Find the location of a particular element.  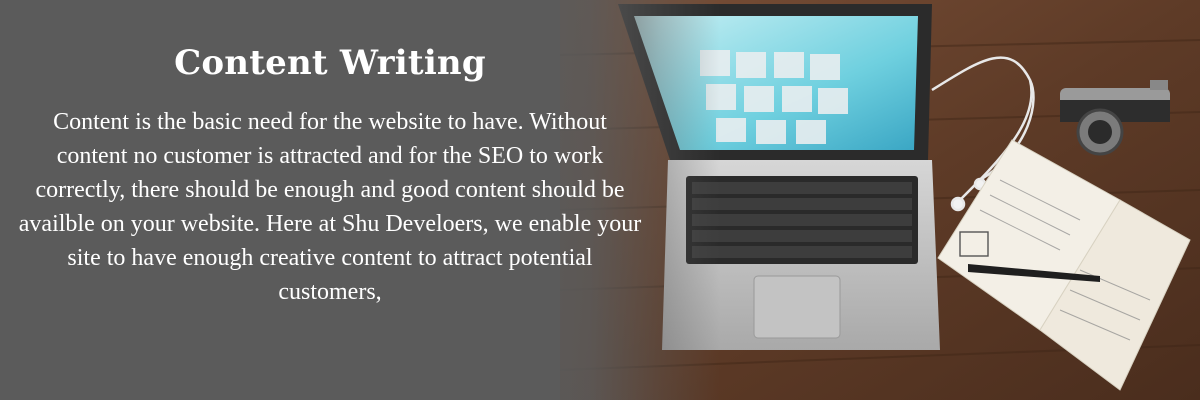

banner-heading: Content Writing is located at coordinates (330, 63).